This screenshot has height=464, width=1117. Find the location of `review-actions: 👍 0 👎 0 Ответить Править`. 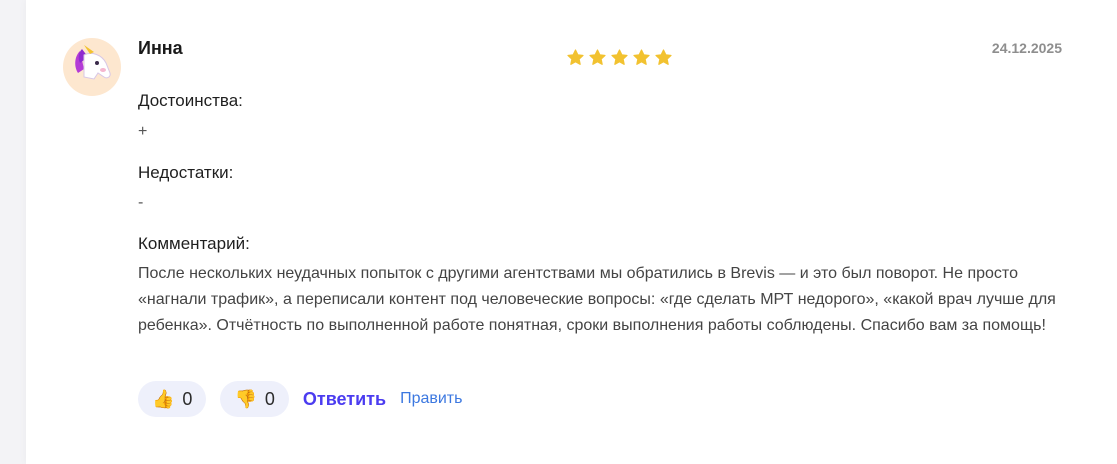

review-actions: 👍 0 👎 0 Ответить Править is located at coordinates (300, 399).